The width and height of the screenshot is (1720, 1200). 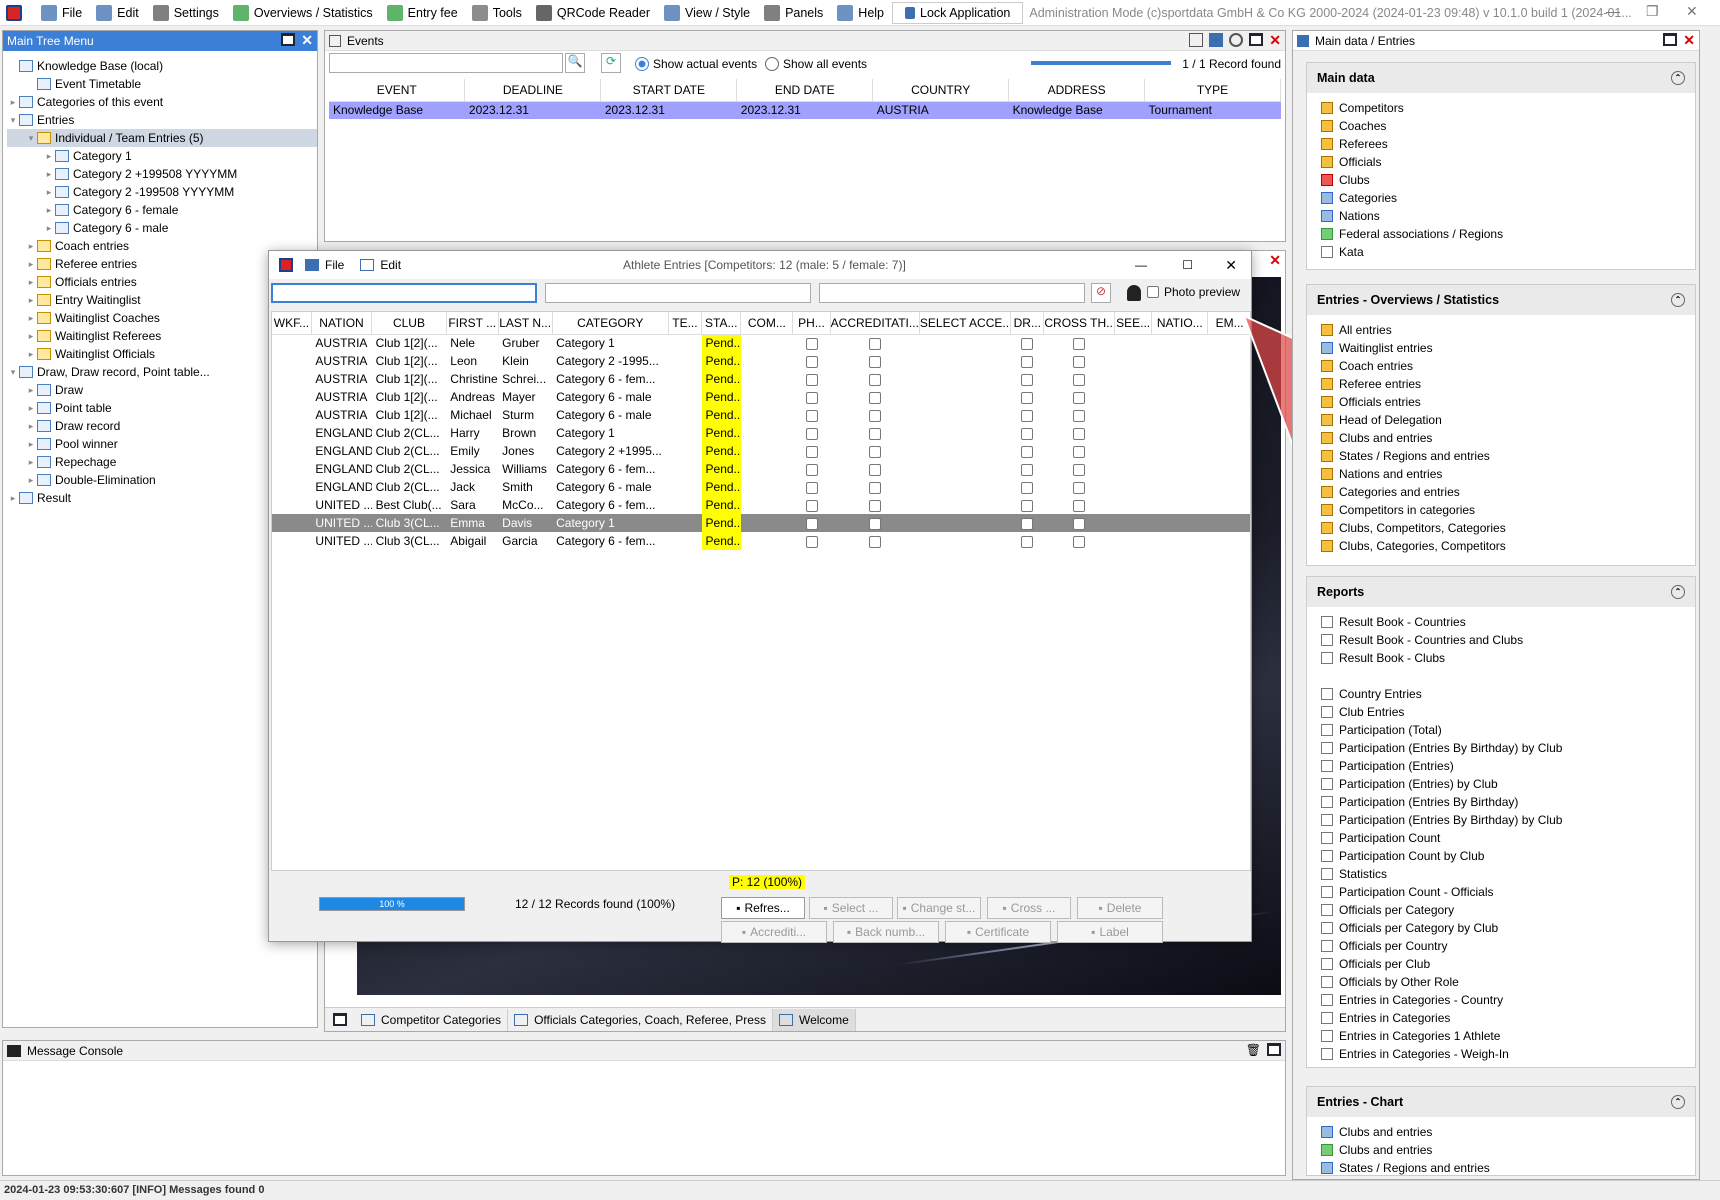 I want to click on item-all-entries: All entries, so click(x=1501, y=330).